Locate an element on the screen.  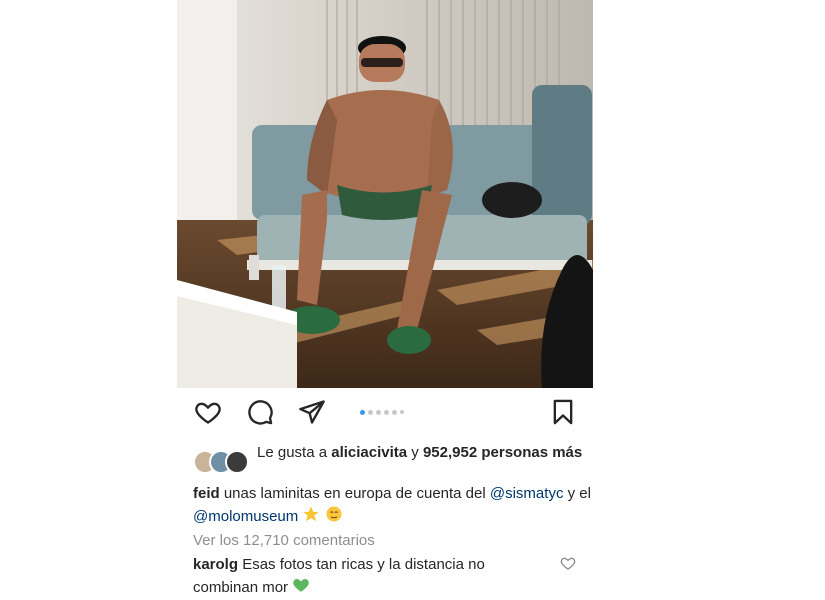
comment-like-heart-icon is located at coordinates (568, 563).